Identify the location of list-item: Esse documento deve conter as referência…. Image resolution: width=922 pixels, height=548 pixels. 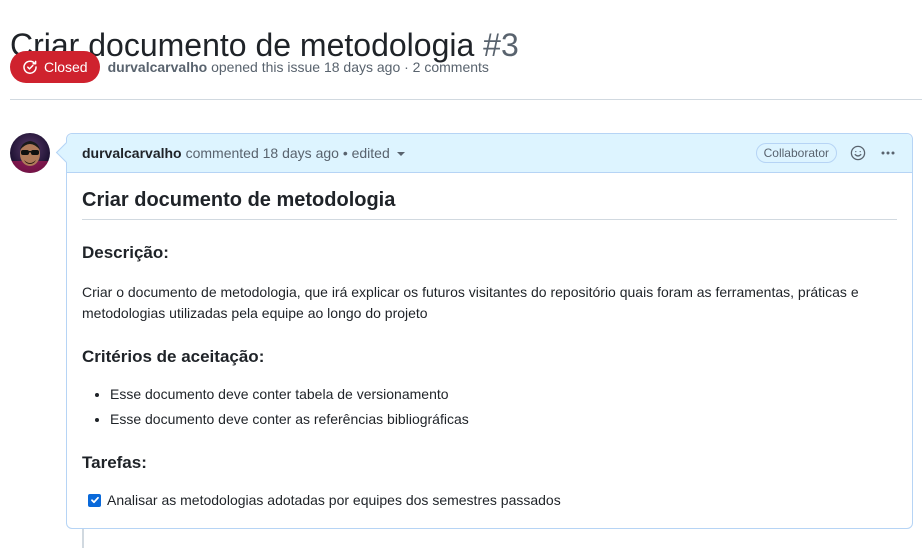
(503, 419).